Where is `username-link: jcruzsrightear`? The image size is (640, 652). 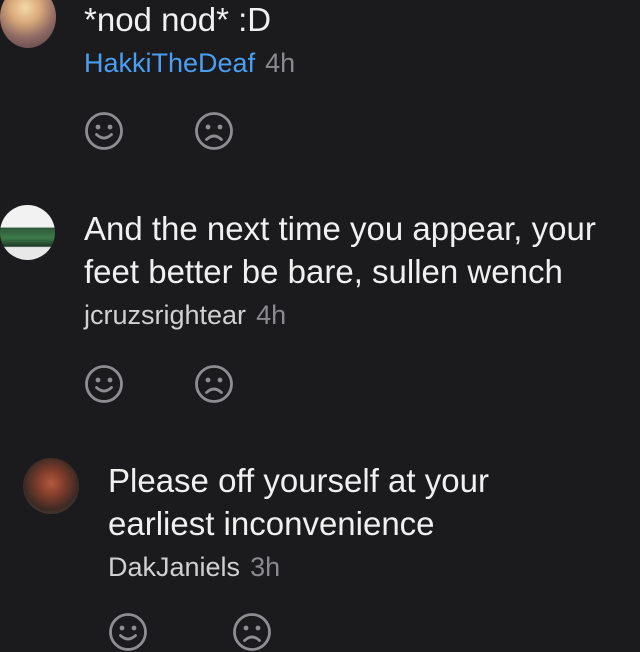 username-link: jcruzsrightear is located at coordinates (165, 315).